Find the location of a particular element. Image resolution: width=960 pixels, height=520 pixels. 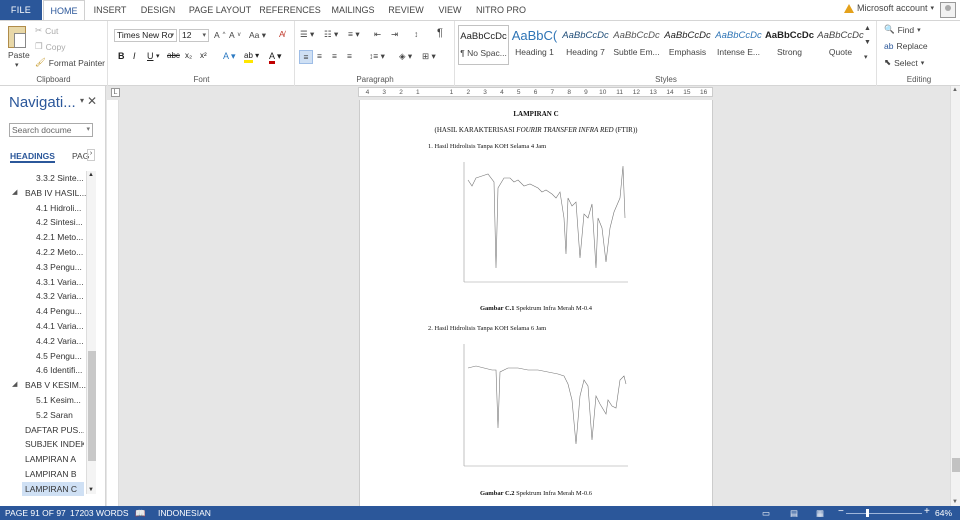

paste-button: Paste is located at coordinates (19, 55).